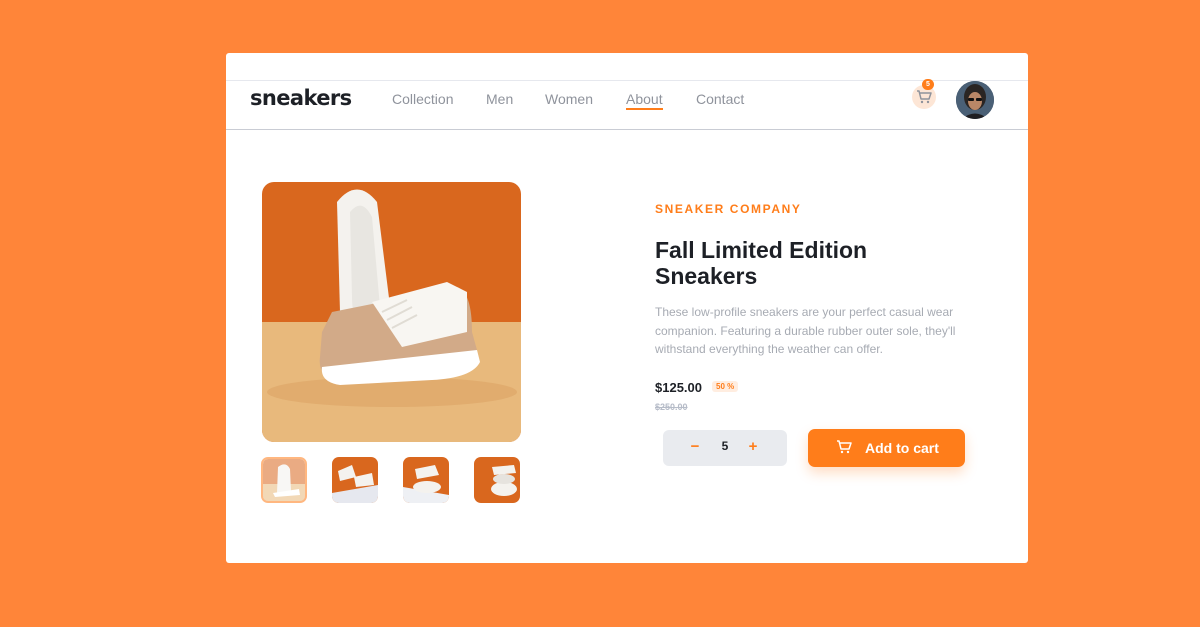 This screenshot has height=627, width=1200. Describe the element at coordinates (301, 98) in the screenshot. I see `site-logo: sneakers` at that location.